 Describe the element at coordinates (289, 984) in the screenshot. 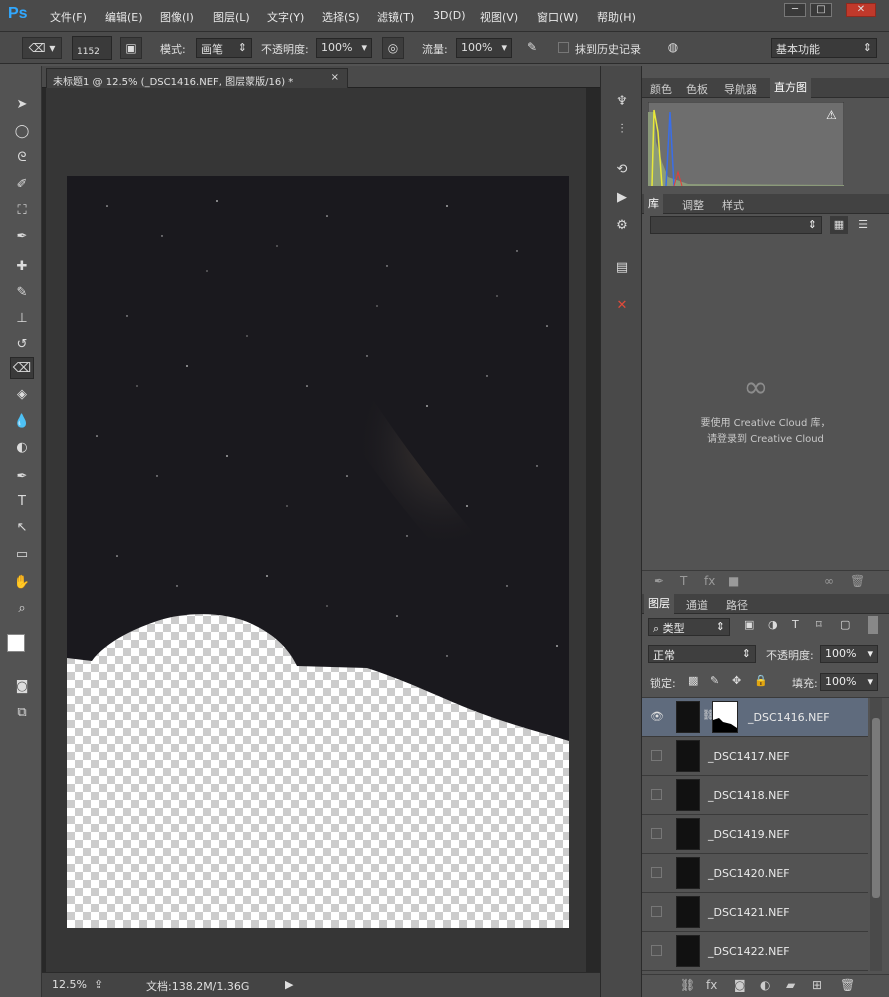

I see `status-menu-arrow-icon: ▶` at that location.